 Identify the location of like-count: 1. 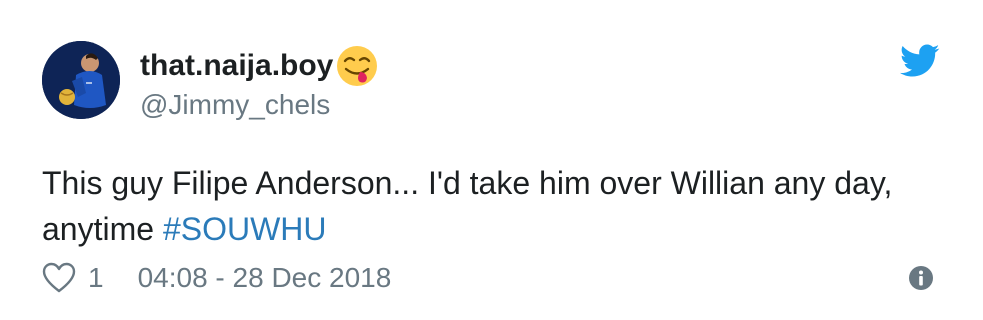
(96, 277).